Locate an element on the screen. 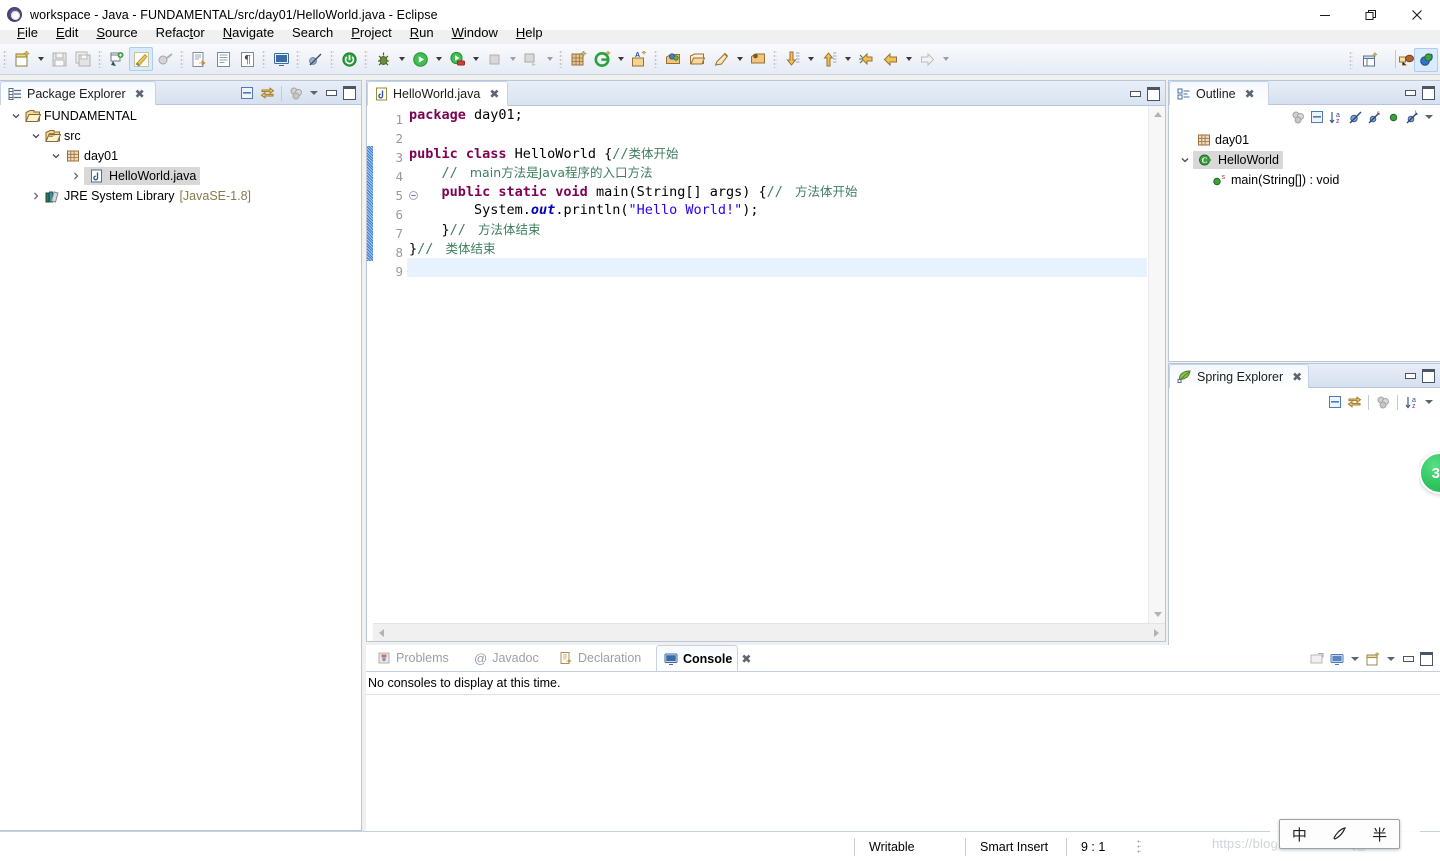 Image resolution: width=1440 pixels, height=861 pixels. ime-handwriting-icon is located at coordinates (1340, 834).